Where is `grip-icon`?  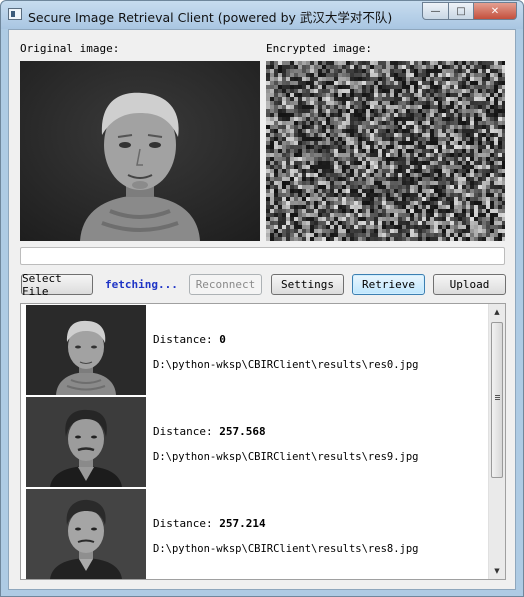
grip-icon is located at coordinates (497, 395).